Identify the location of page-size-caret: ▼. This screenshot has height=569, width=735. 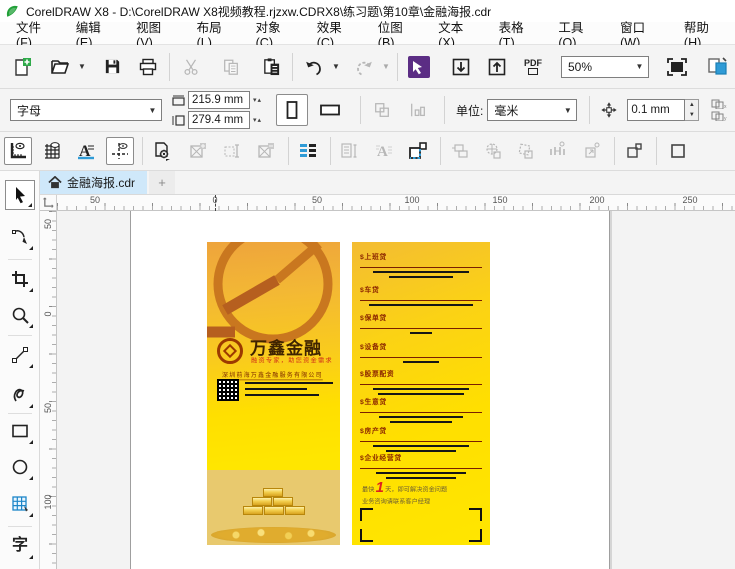
(152, 110).